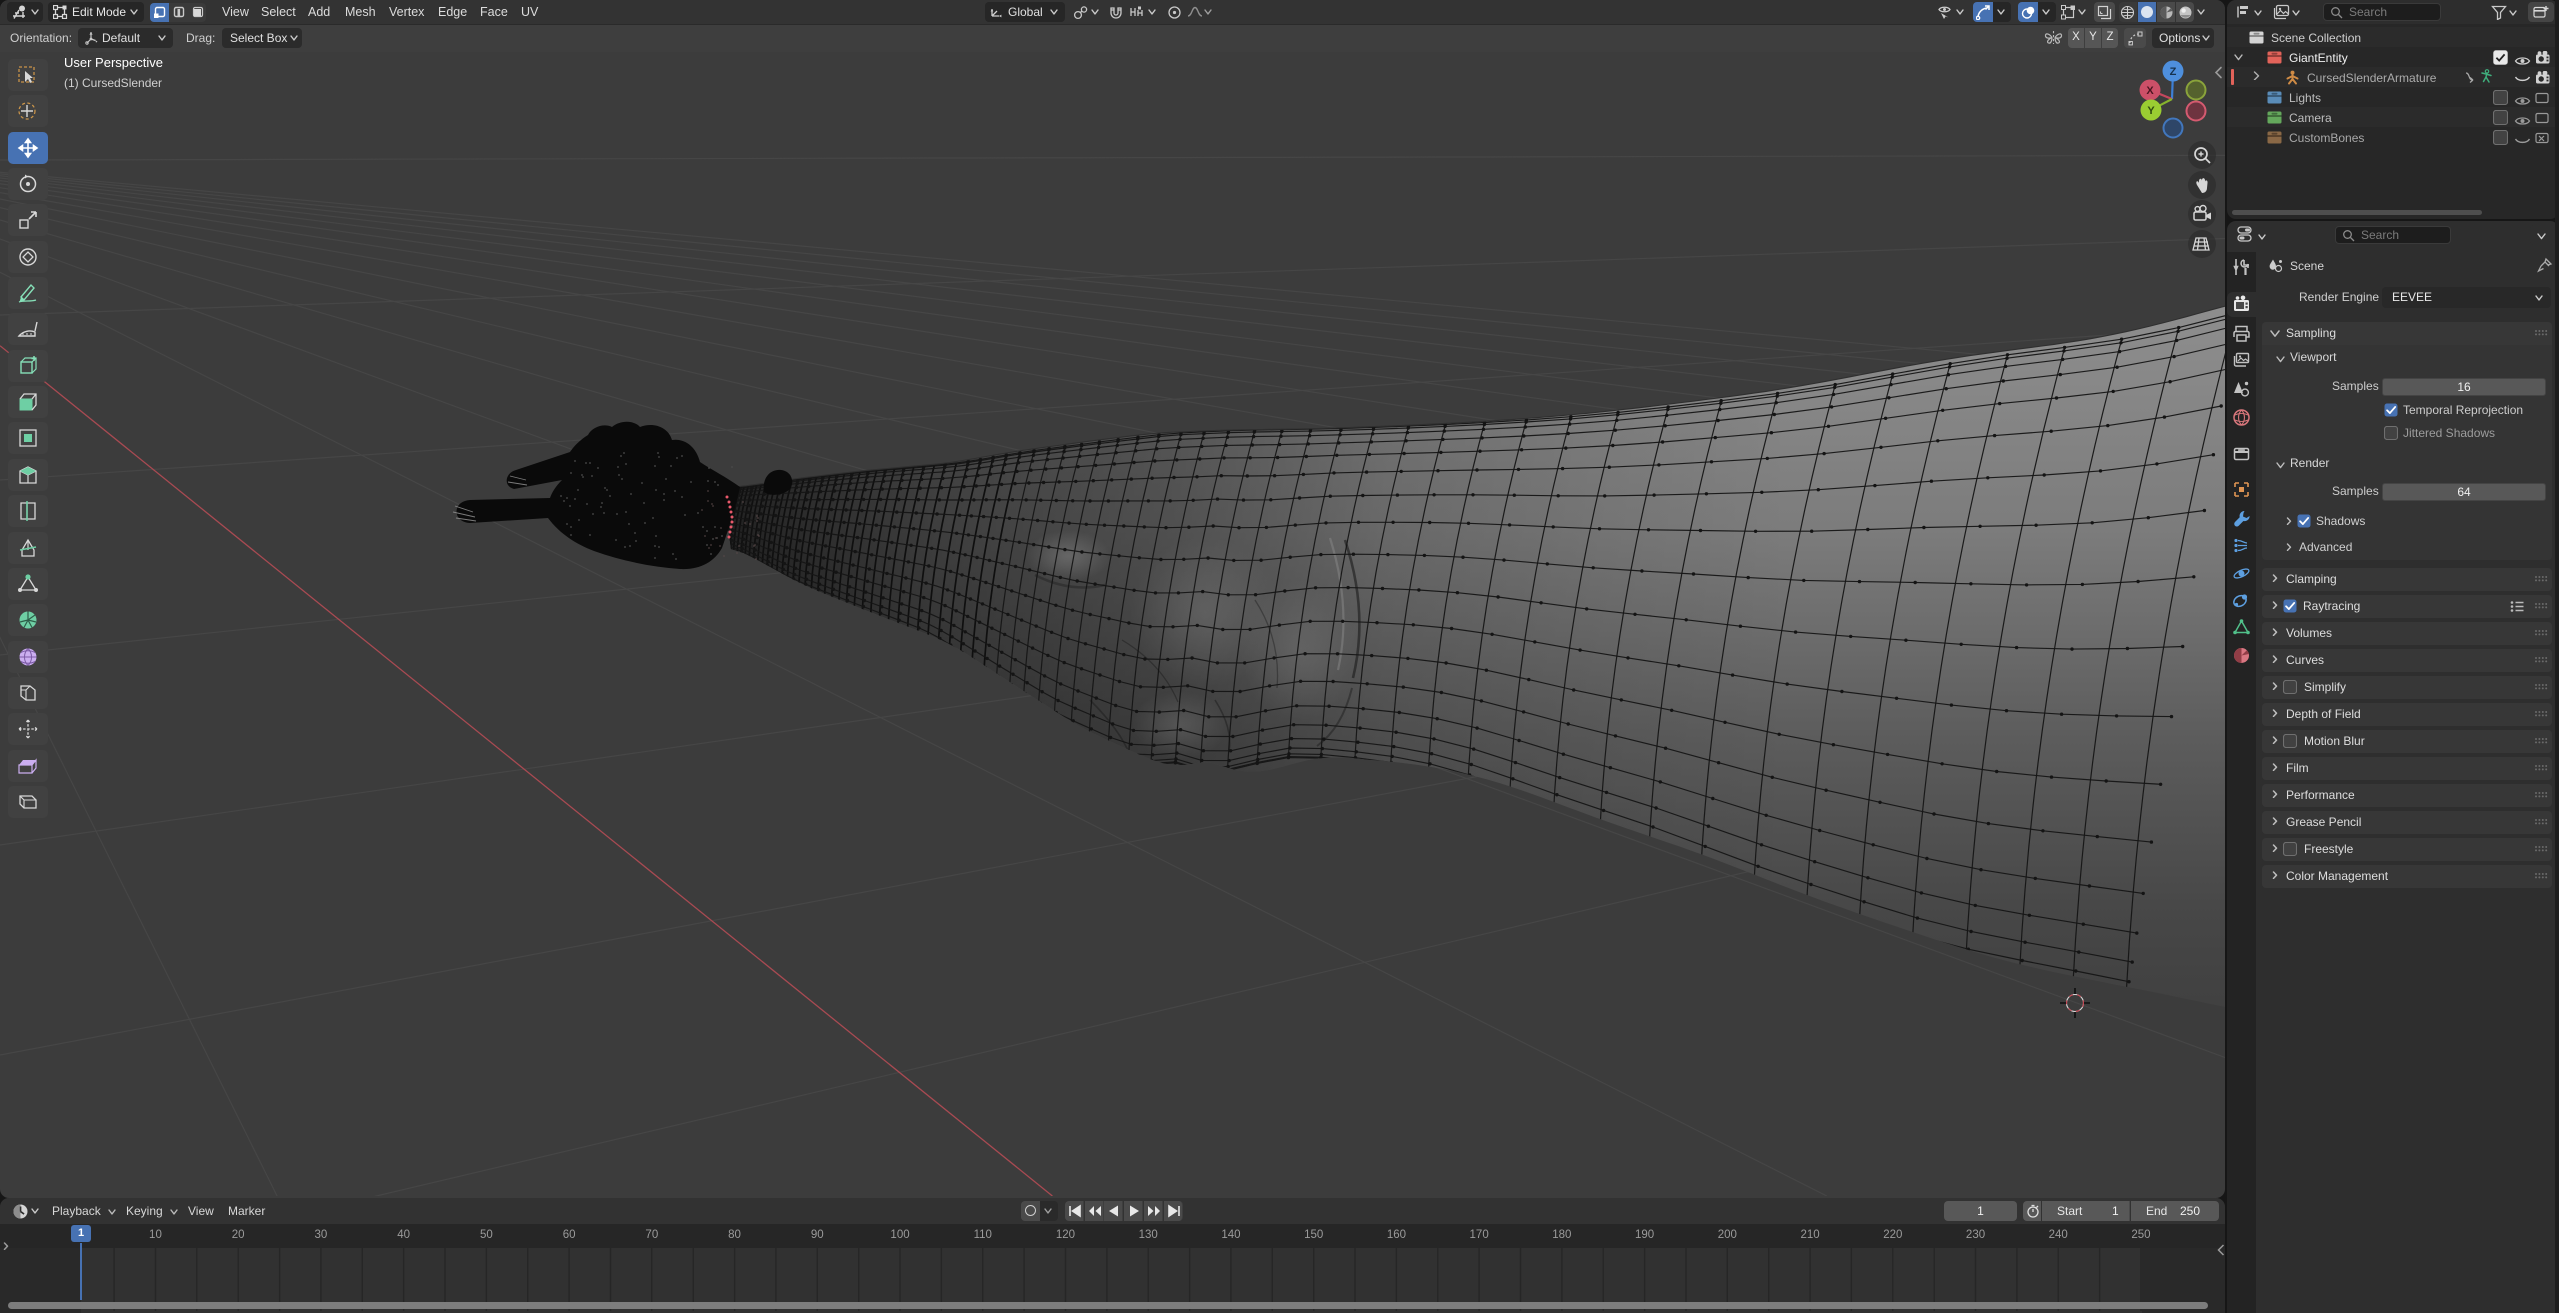 Image resolution: width=2559 pixels, height=1313 pixels. I want to click on svg-text: Y, so click(2151, 111).